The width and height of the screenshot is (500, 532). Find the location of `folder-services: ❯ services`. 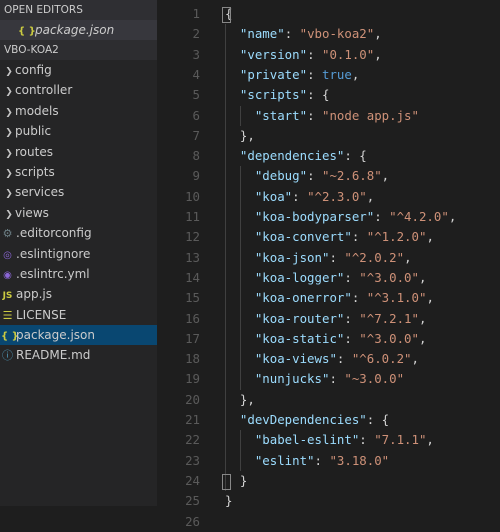

folder-services: ❯ services is located at coordinates (78, 192).